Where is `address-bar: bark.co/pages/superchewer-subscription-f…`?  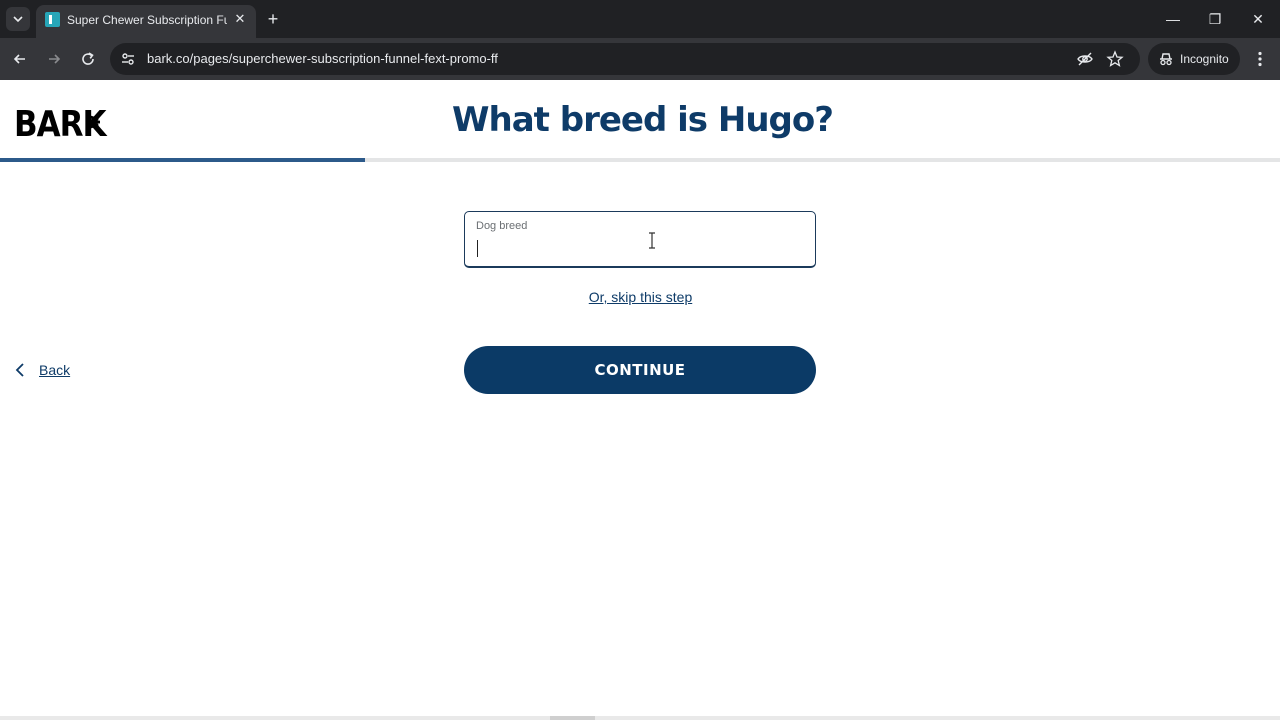 address-bar: bark.co/pages/superchewer-subscription-f… is located at coordinates (625, 59).